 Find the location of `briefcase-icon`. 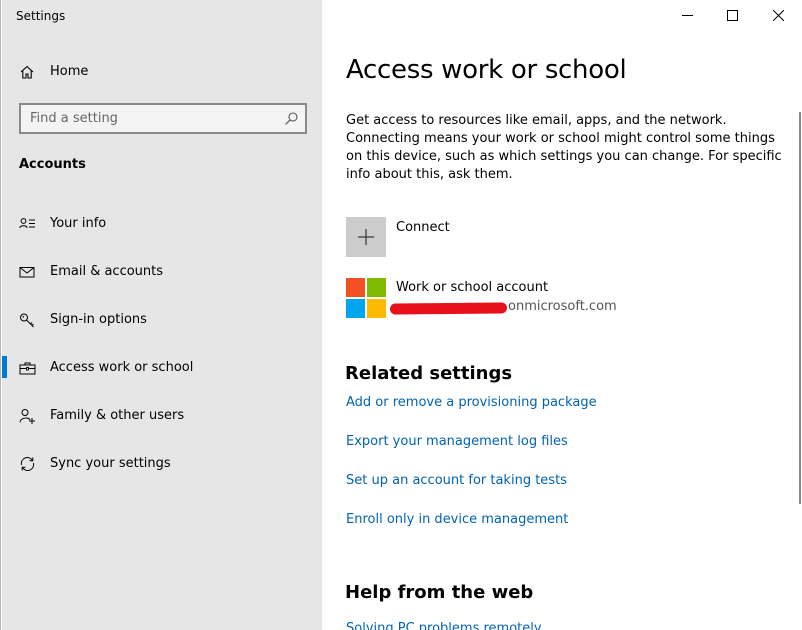

briefcase-icon is located at coordinates (27, 368).